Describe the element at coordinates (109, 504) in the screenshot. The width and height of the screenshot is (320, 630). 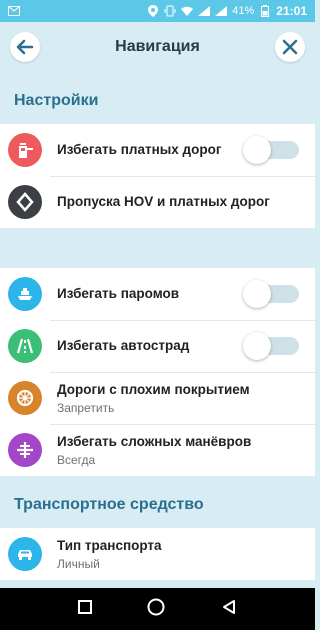
I see `section-title-vehicle: Транспортное средство` at that location.